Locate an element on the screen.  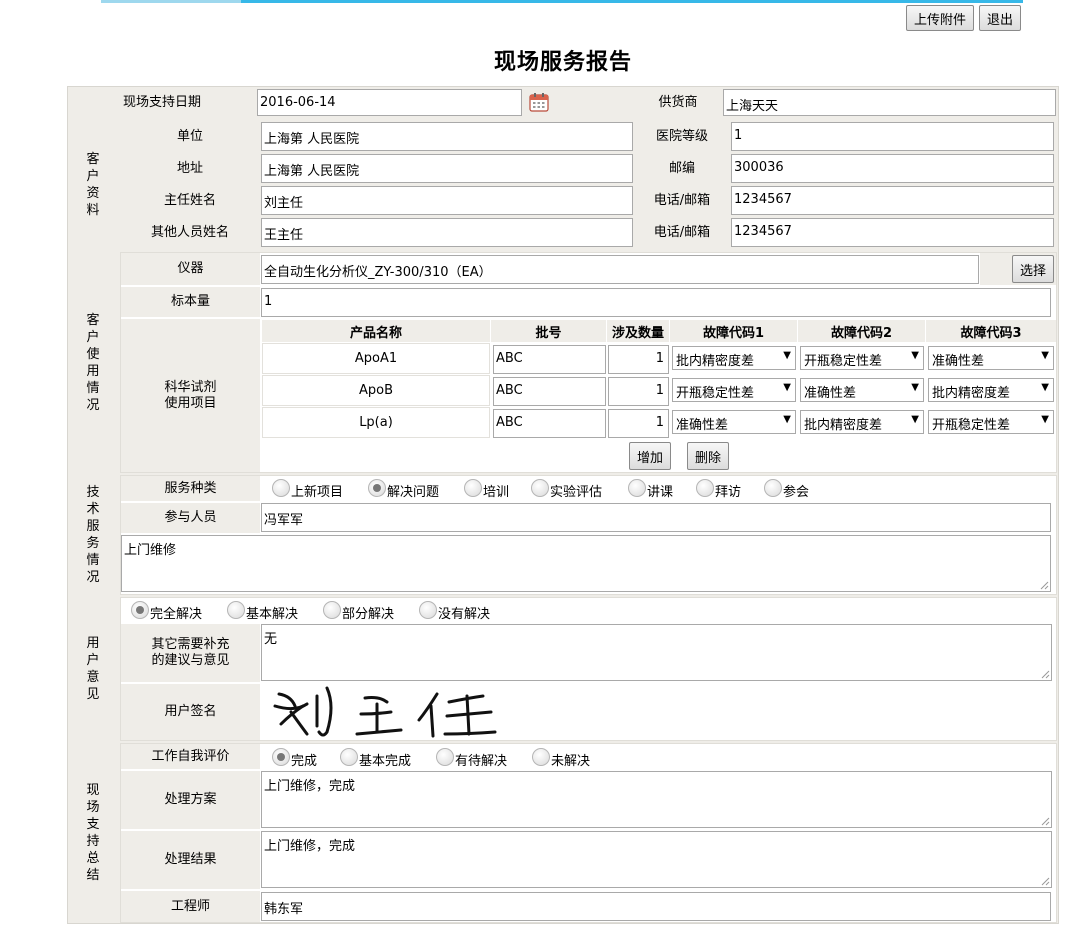
zip-label: 邮编 is located at coordinates (682, 169).